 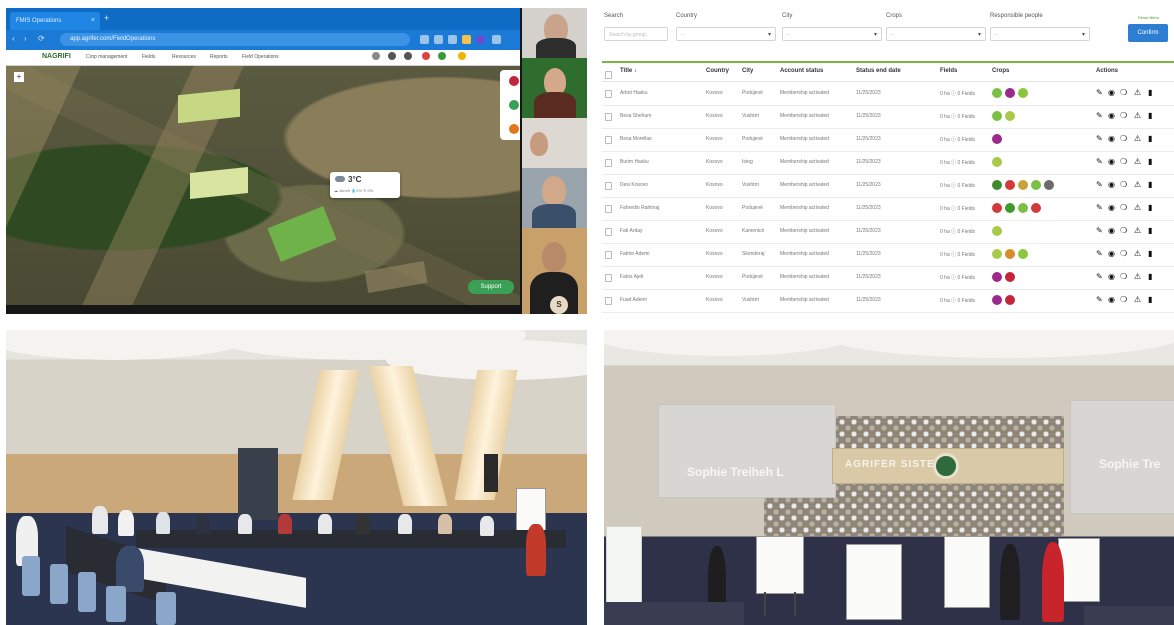 What do you see at coordinates (608, 75) in the screenshot?
I see `select-all-checkbox` at bounding box center [608, 75].